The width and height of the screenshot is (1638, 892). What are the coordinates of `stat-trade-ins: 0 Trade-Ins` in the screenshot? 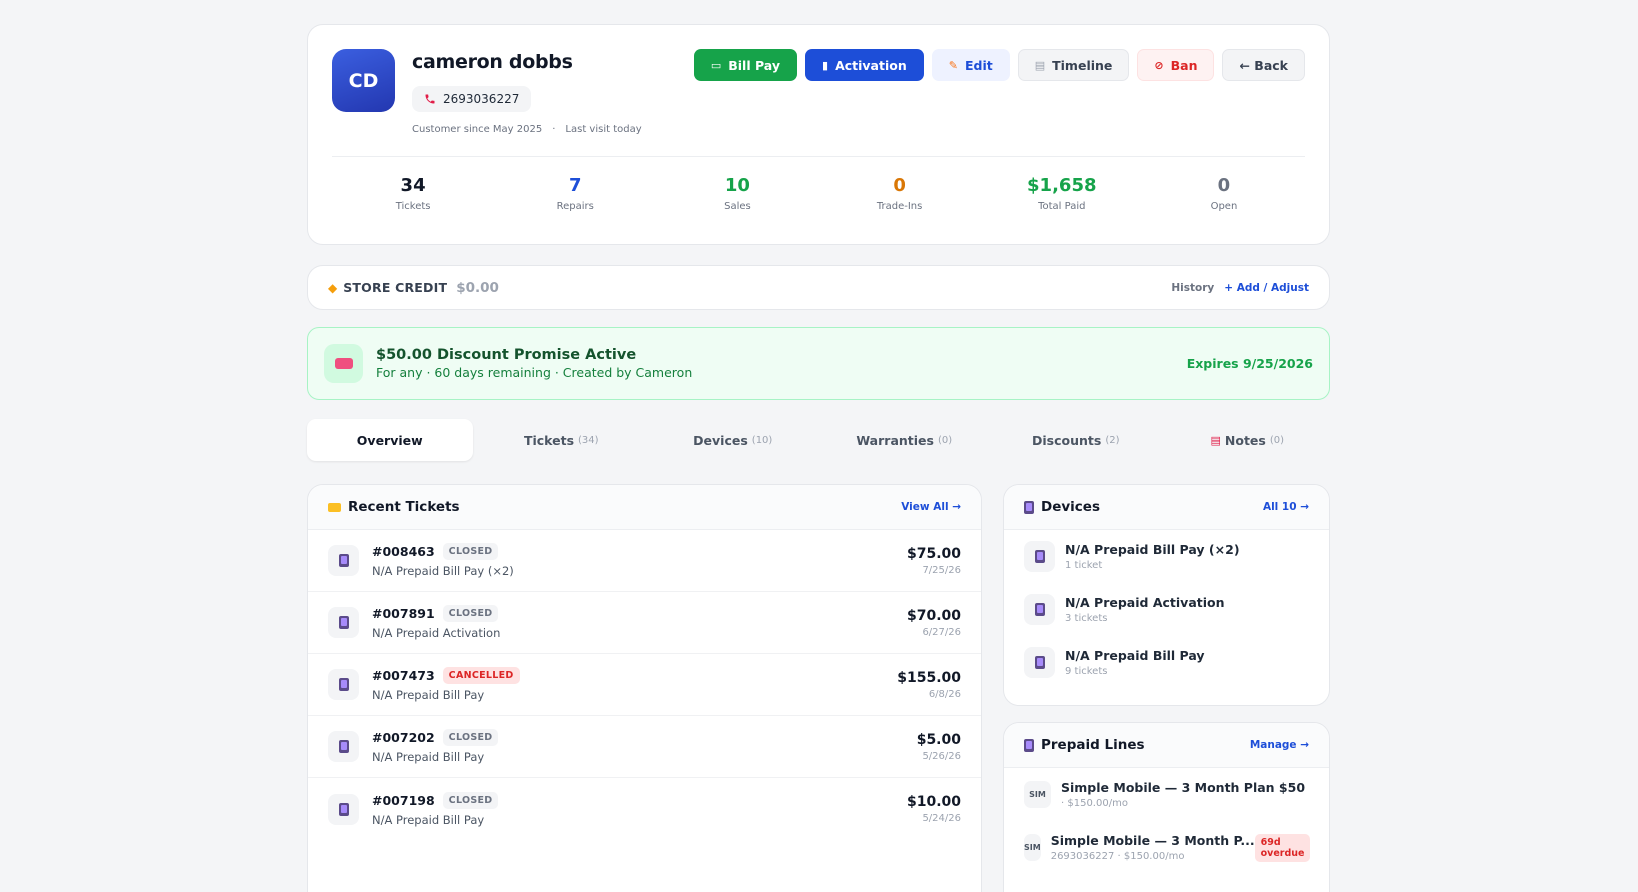 It's located at (900, 193).